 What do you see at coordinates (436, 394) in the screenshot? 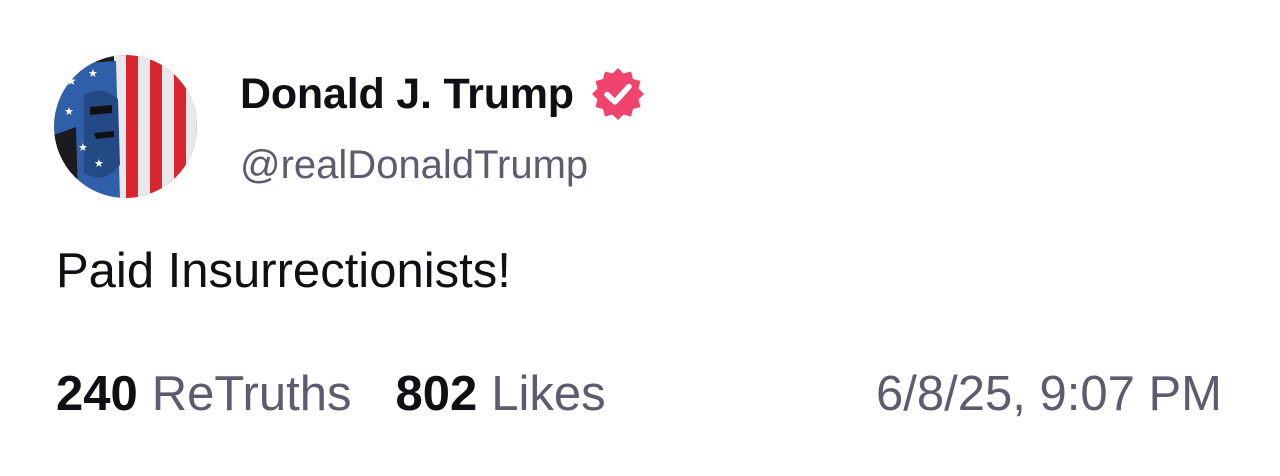
I see `likes-count: 802` at bounding box center [436, 394].